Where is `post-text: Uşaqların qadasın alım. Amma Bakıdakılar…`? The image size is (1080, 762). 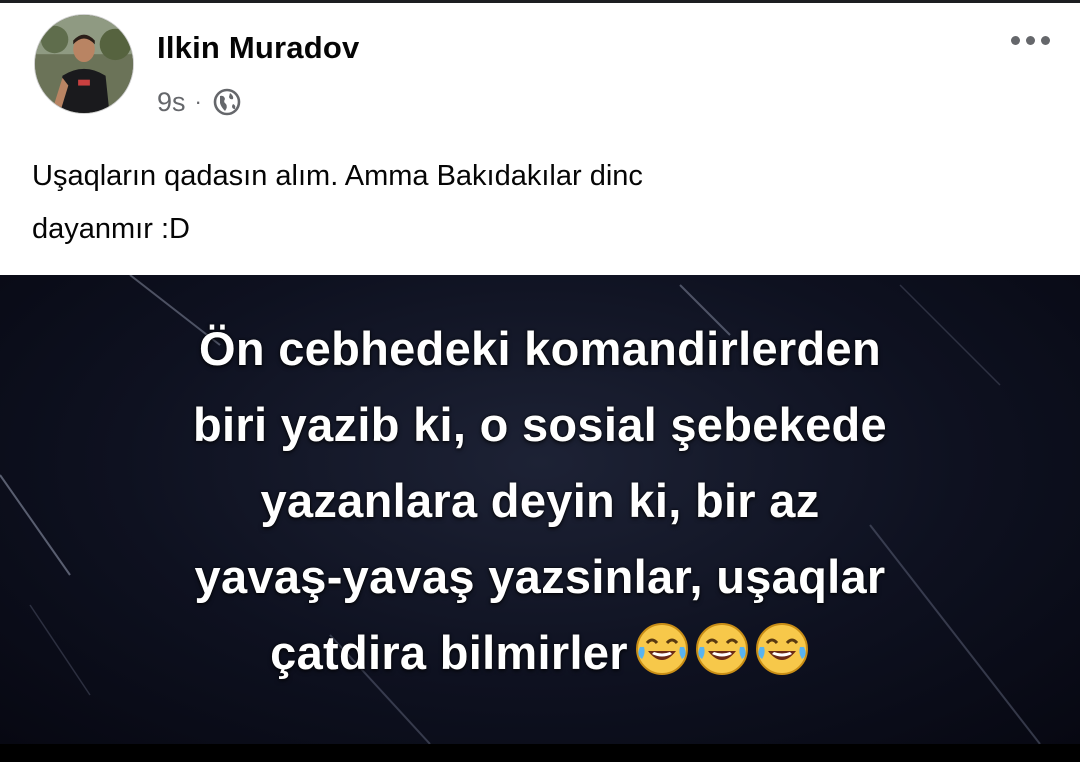 post-text: Uşaqların qadasın alım. Amma Bakıdakılar… is located at coordinates (532, 203).